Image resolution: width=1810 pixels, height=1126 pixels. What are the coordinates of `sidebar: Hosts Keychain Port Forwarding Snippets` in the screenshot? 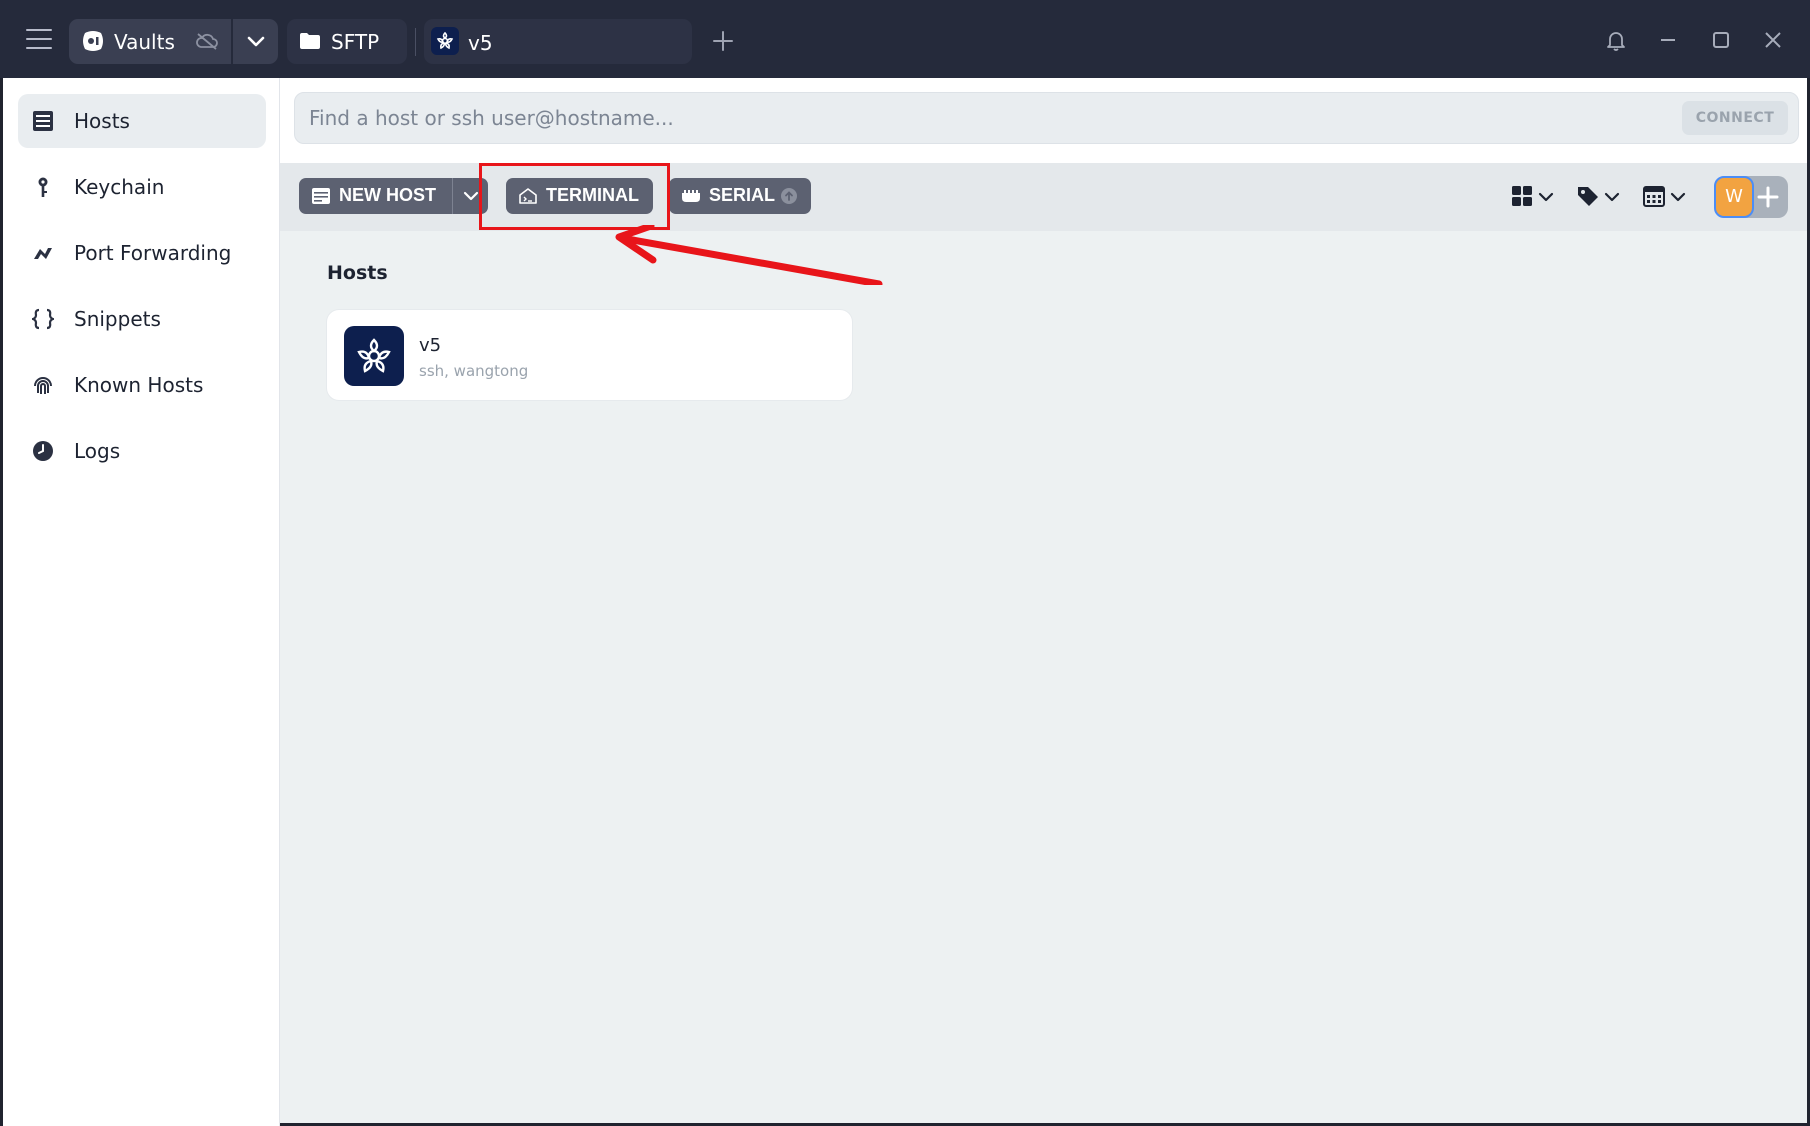 It's located at (140, 602).